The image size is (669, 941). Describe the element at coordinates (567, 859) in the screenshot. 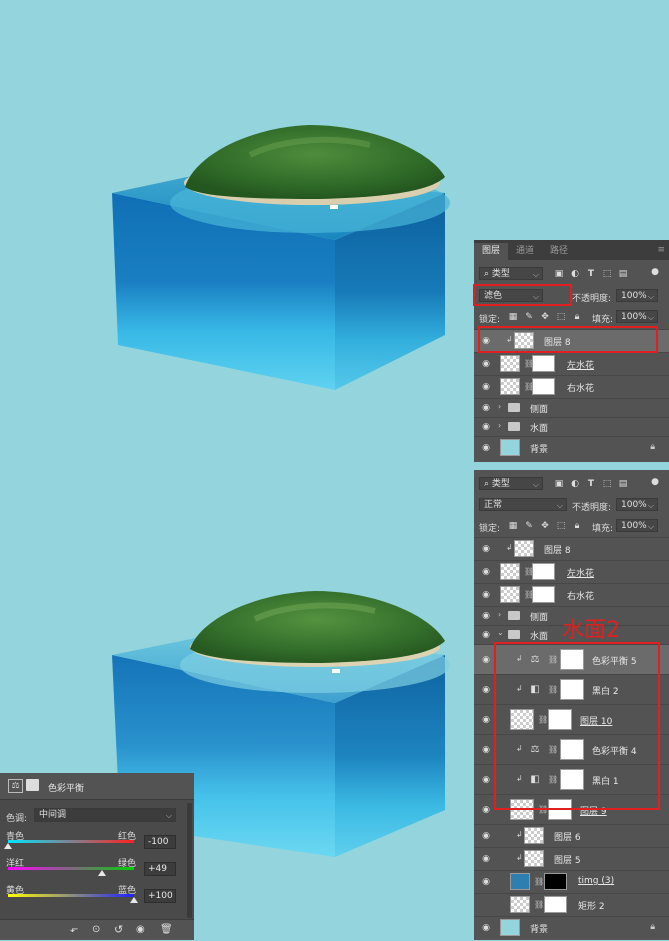

I see `layer-name: 图层 5` at that location.